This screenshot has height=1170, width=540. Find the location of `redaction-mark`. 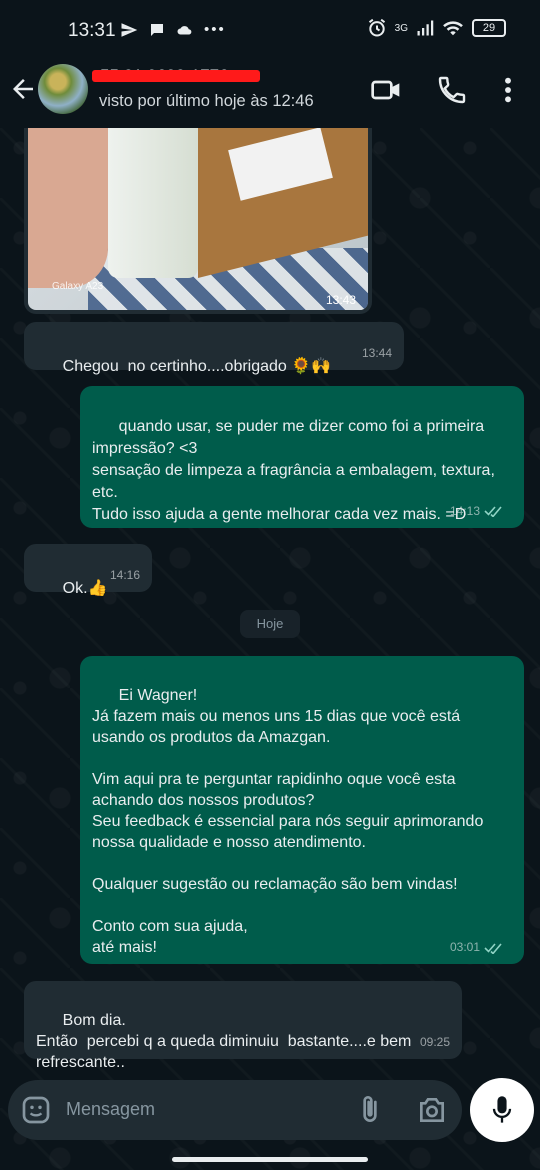

redaction-mark is located at coordinates (176, 76).